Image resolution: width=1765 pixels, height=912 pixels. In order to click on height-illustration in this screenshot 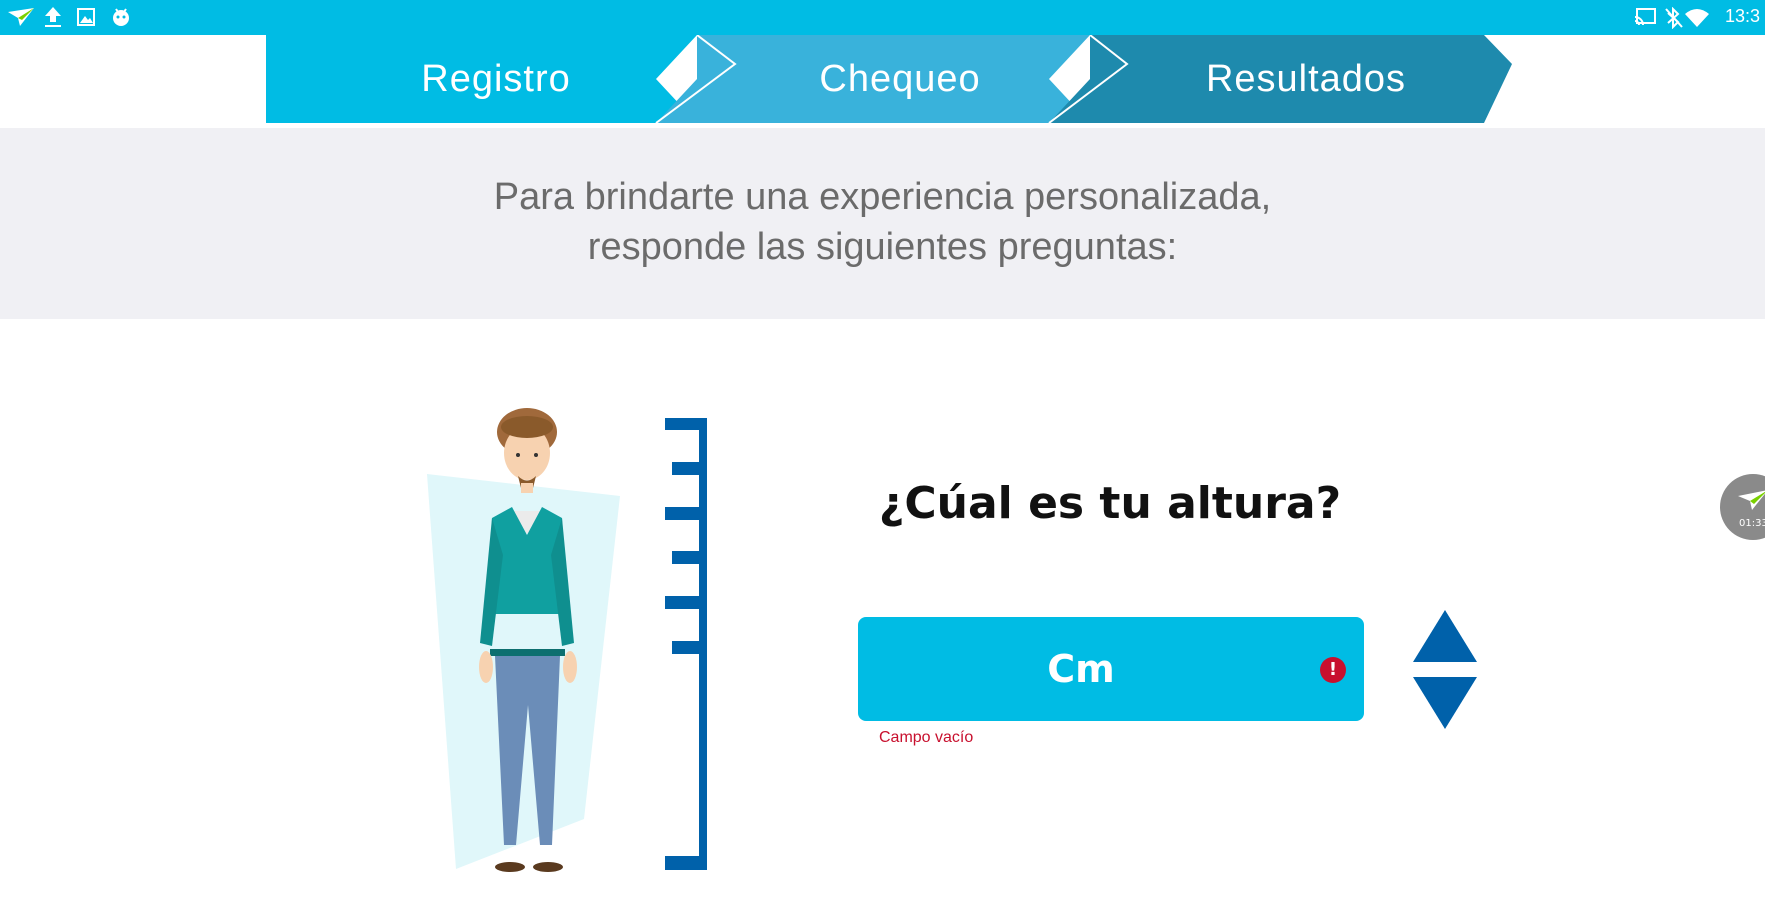, I will do `click(567, 640)`.